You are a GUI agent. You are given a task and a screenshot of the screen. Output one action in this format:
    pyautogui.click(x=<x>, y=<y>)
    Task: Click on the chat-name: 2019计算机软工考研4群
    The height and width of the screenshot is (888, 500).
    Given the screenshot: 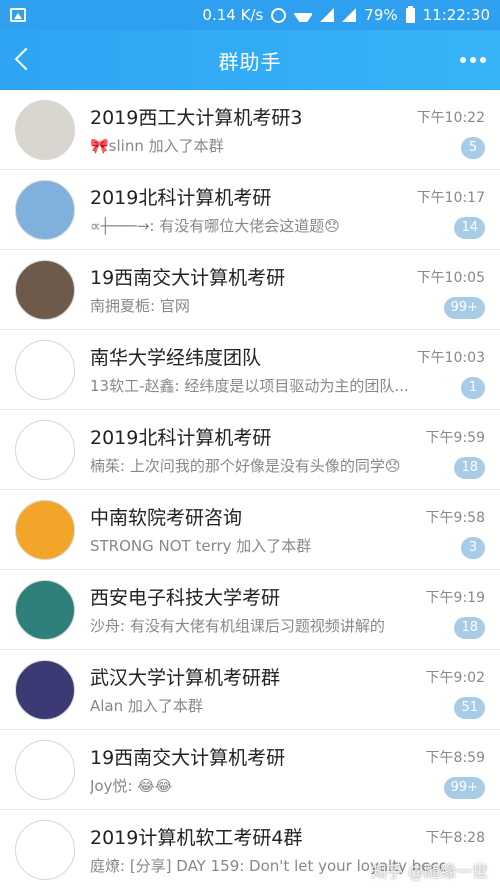 What is the action you would take?
    pyautogui.click(x=196, y=838)
    